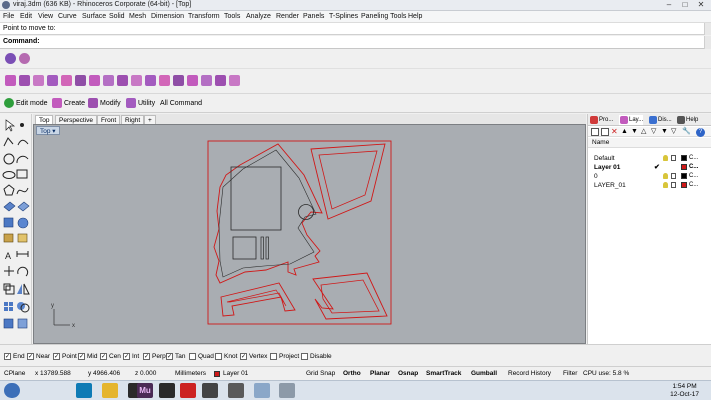 Image resolution: width=711 pixels, height=400 pixels. Describe the element at coordinates (23, 142) in the screenshot. I see `curve-icon` at that location.